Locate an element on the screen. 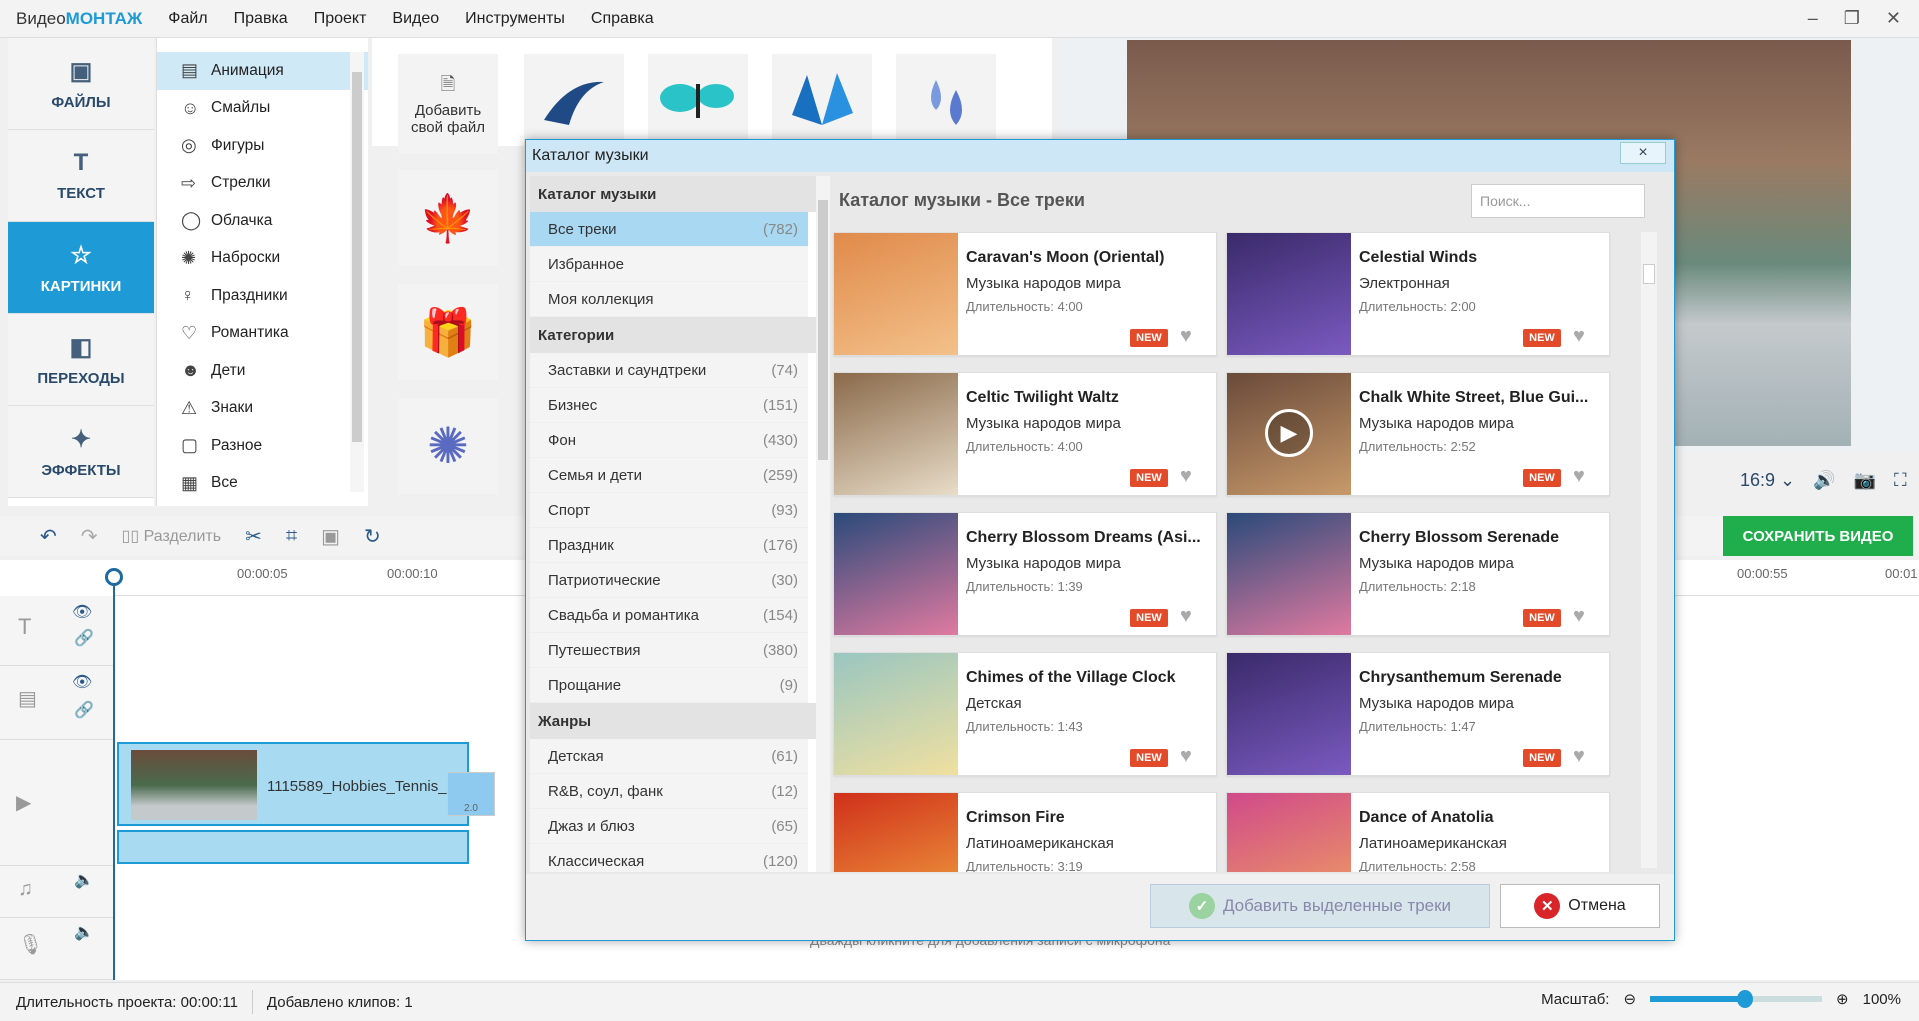  sidebar-item: Путешествия (380) is located at coordinates (669, 650).